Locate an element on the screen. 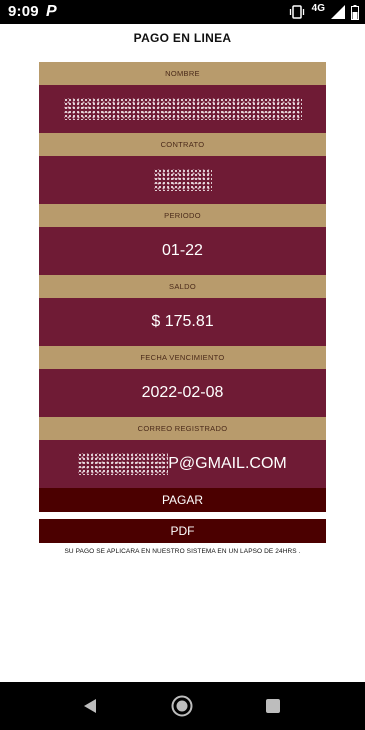  status-bar: 9:09 P 4G is located at coordinates (182, 12).